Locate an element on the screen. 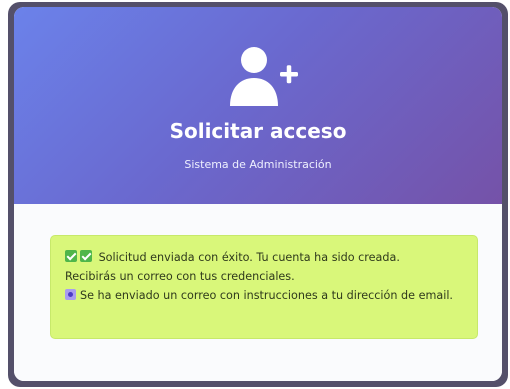 Image resolution: width=510 pixels, height=389 pixels. page-title: Solicitar acceso is located at coordinates (258, 131).